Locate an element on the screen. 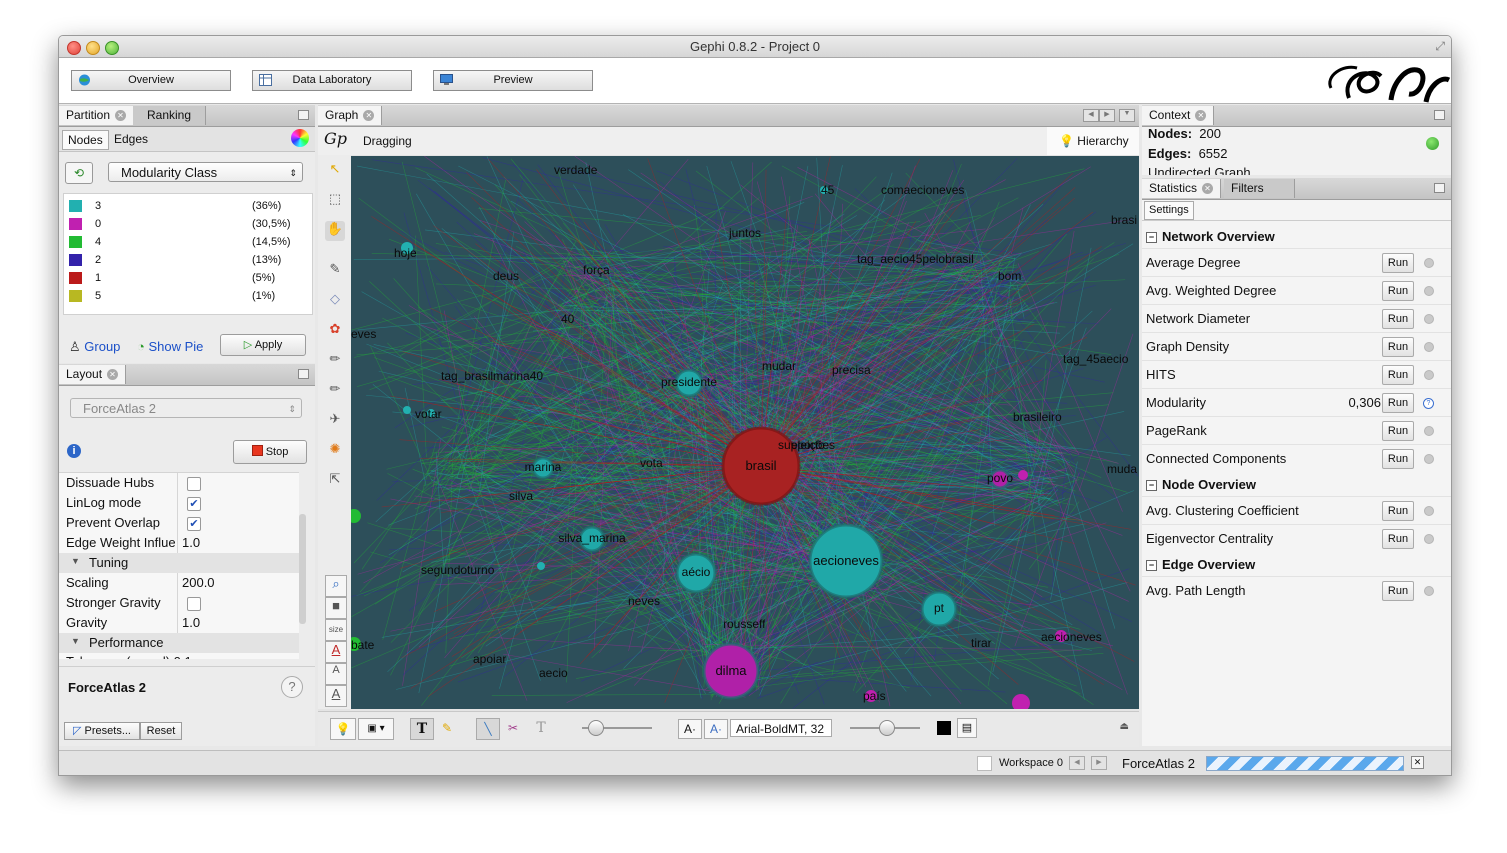 Image resolution: width=1507 pixels, height=853 pixels. label-color-swatch is located at coordinates (944, 728).